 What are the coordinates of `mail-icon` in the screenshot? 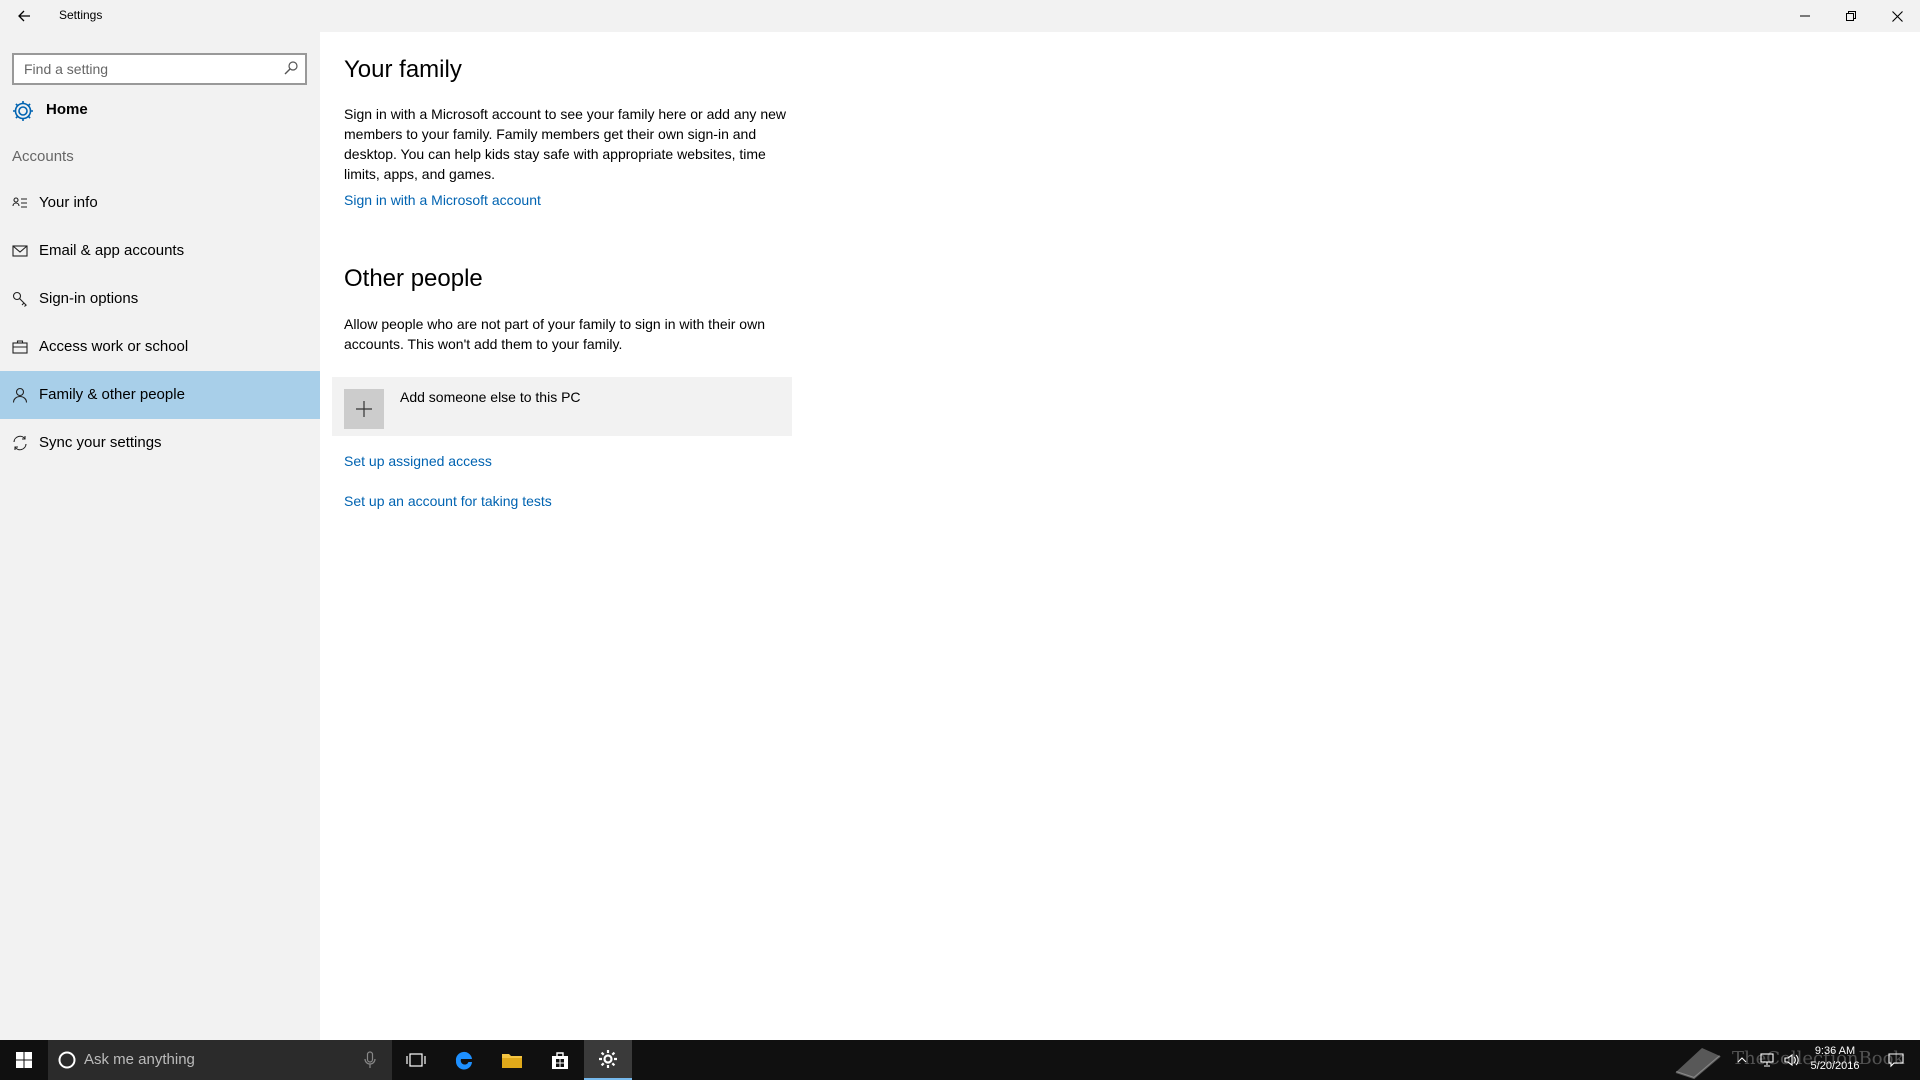 It's located at (20, 251).